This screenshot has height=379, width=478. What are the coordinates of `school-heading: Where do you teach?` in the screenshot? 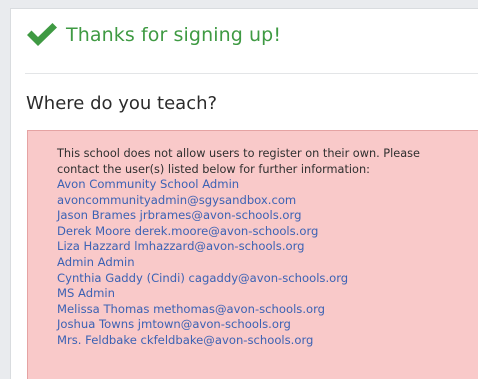 It's located at (122, 103).